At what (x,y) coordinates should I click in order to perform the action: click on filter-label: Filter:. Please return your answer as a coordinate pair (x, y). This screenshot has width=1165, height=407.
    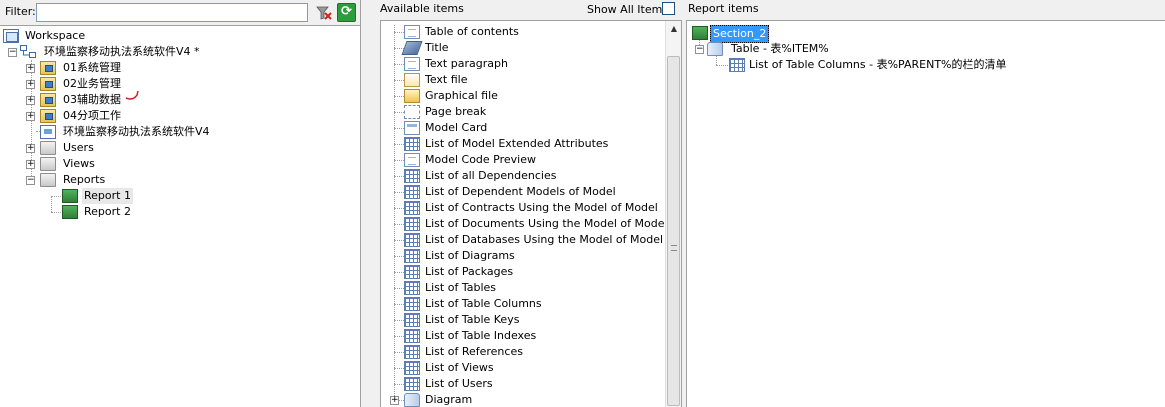
    Looking at the image, I should click on (20, 11).